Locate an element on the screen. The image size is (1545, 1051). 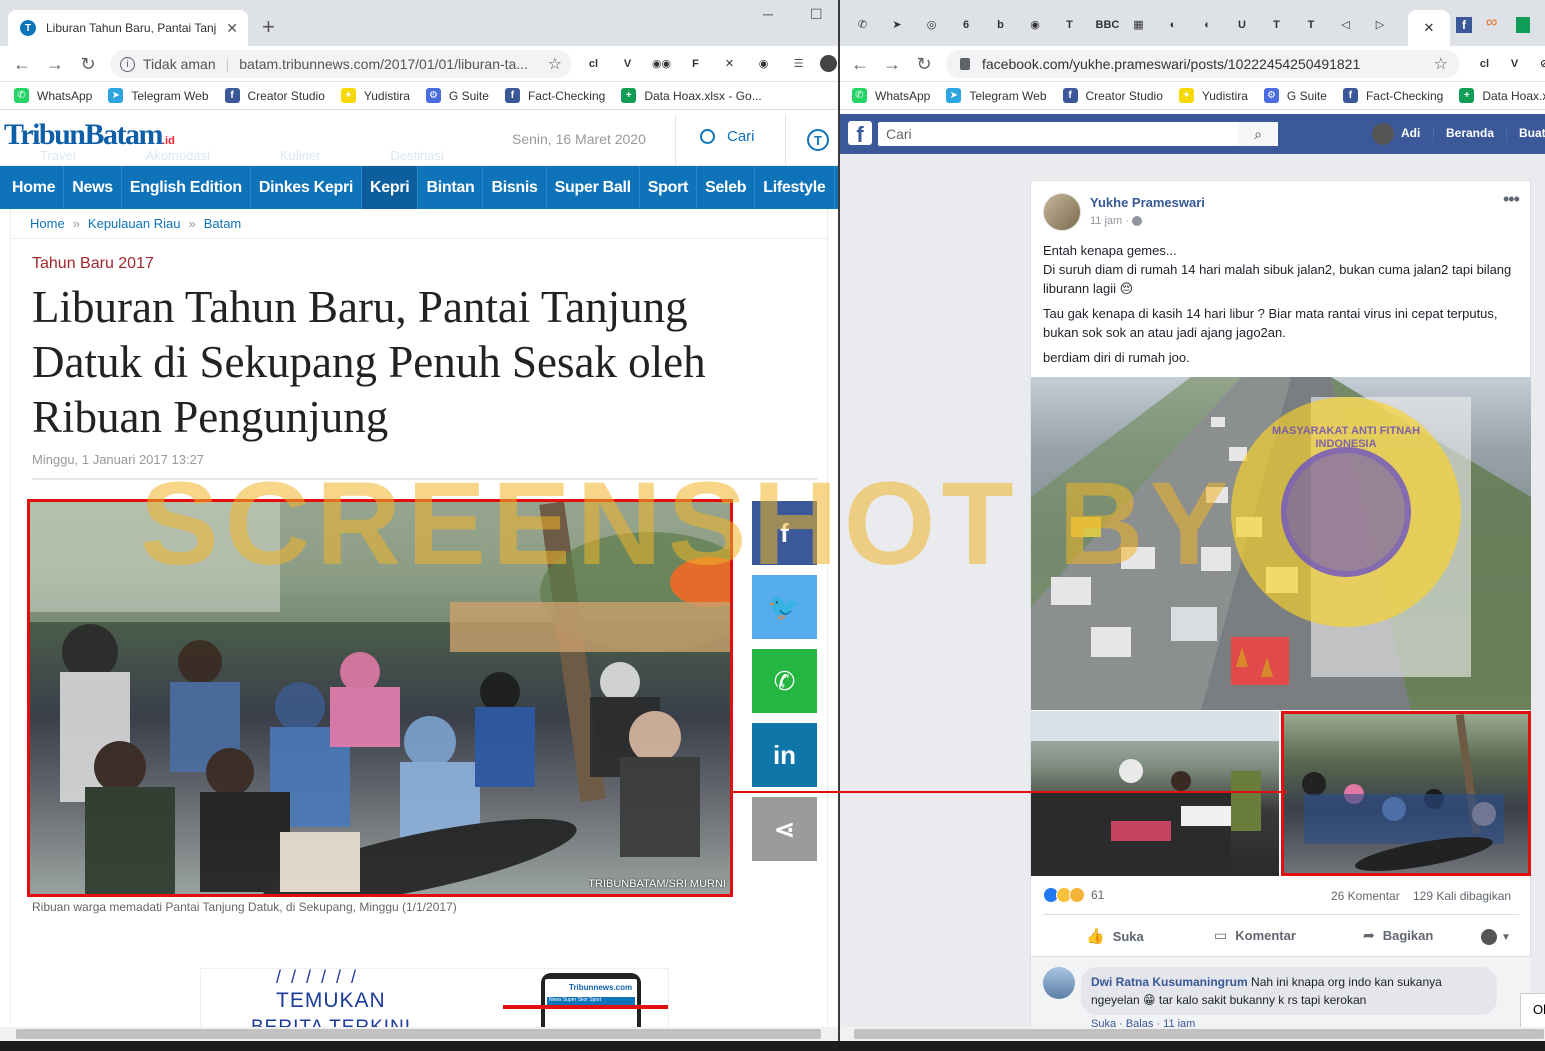
pinned-tab-icon: ◐ is located at coordinates (1207, 25).